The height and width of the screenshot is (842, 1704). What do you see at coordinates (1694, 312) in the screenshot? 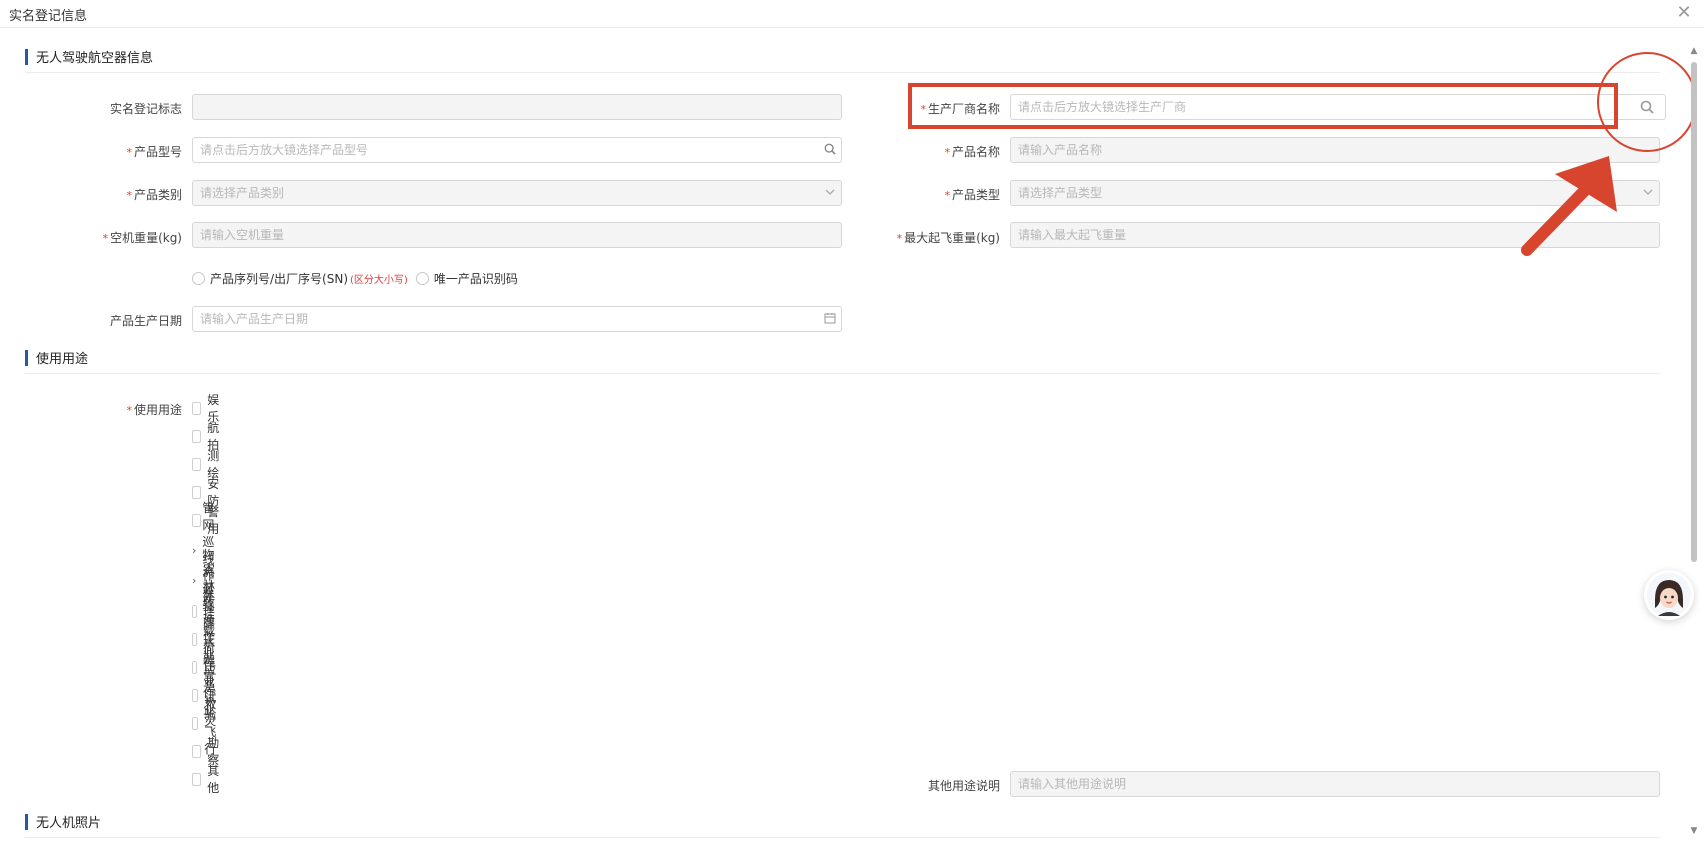
I see `scrollbar-thumb` at bounding box center [1694, 312].